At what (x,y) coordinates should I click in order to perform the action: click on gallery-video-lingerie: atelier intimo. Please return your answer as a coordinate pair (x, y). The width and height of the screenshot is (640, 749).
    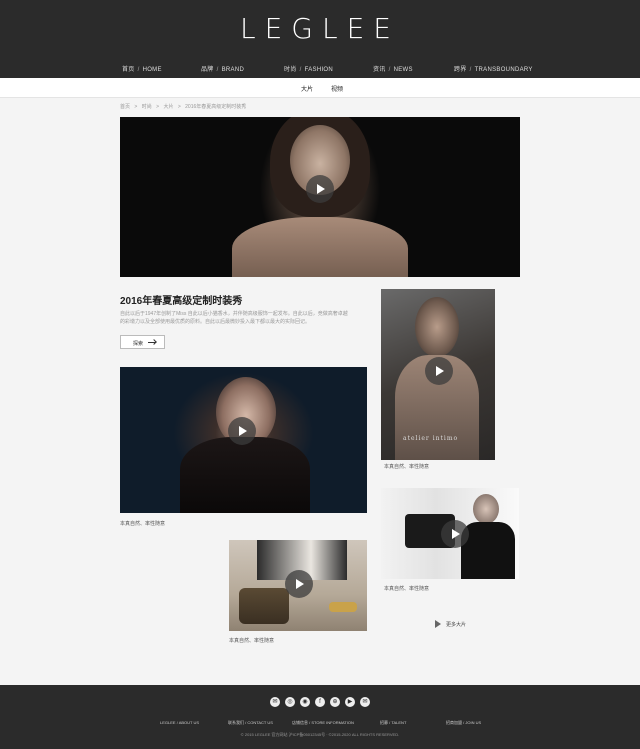
    Looking at the image, I should click on (438, 374).